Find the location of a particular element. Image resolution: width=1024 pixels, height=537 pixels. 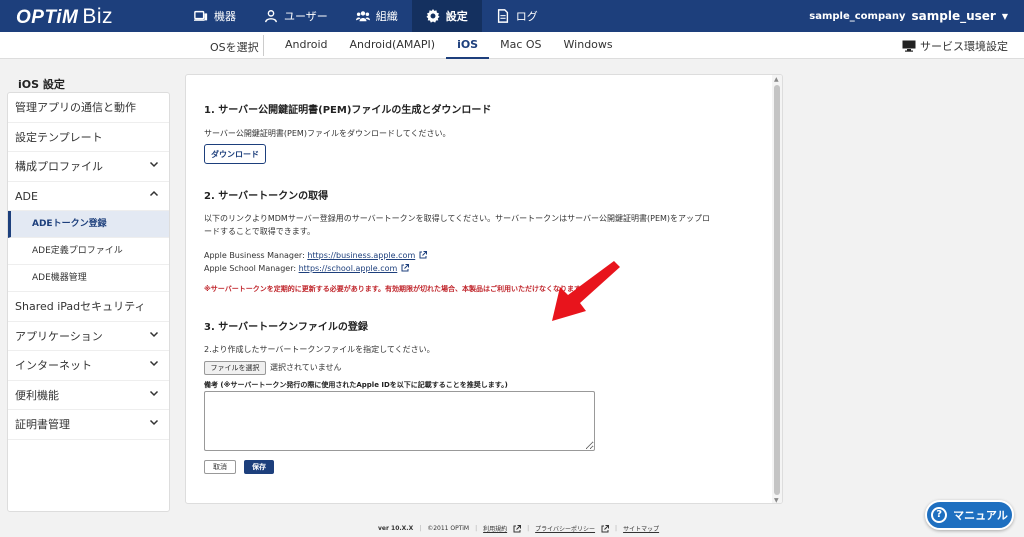

file-select-button: ファイルを選択 is located at coordinates (235, 368).